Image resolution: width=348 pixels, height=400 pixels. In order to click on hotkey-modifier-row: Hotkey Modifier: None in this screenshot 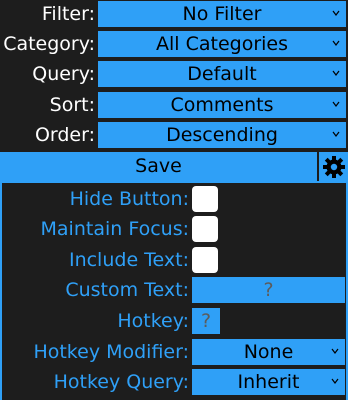, I will do `click(174, 352)`.